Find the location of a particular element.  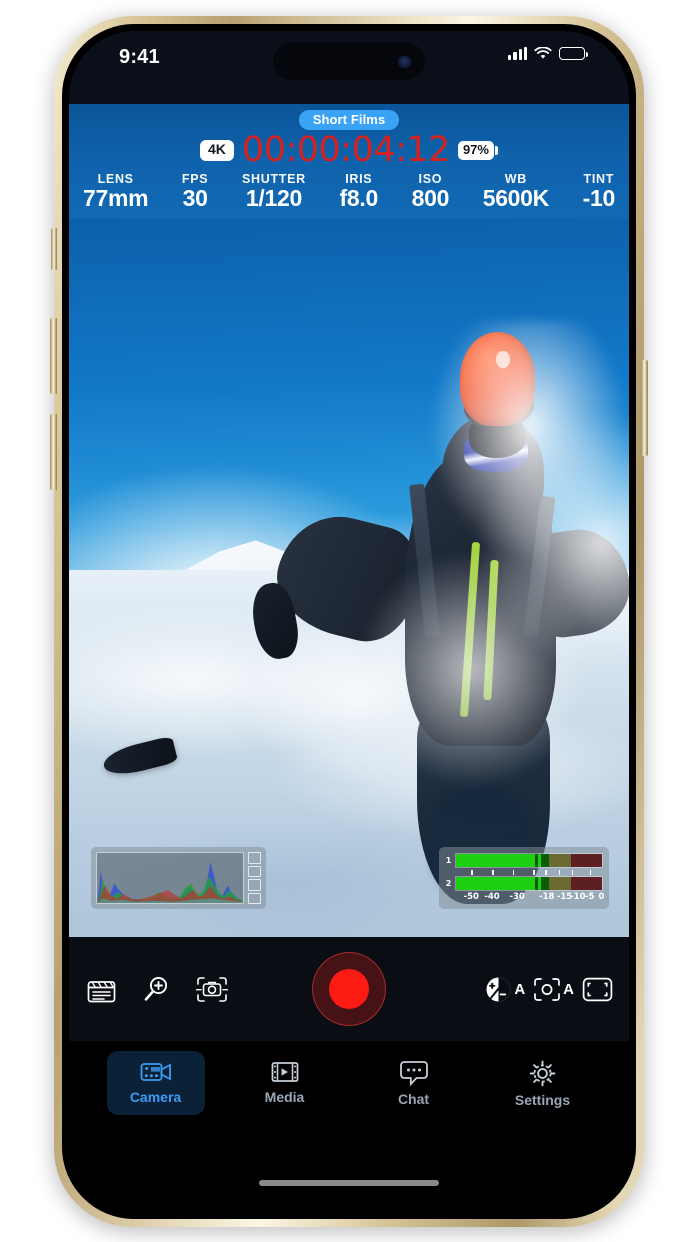

tab-media-label: Media is located at coordinates (284, 1097).